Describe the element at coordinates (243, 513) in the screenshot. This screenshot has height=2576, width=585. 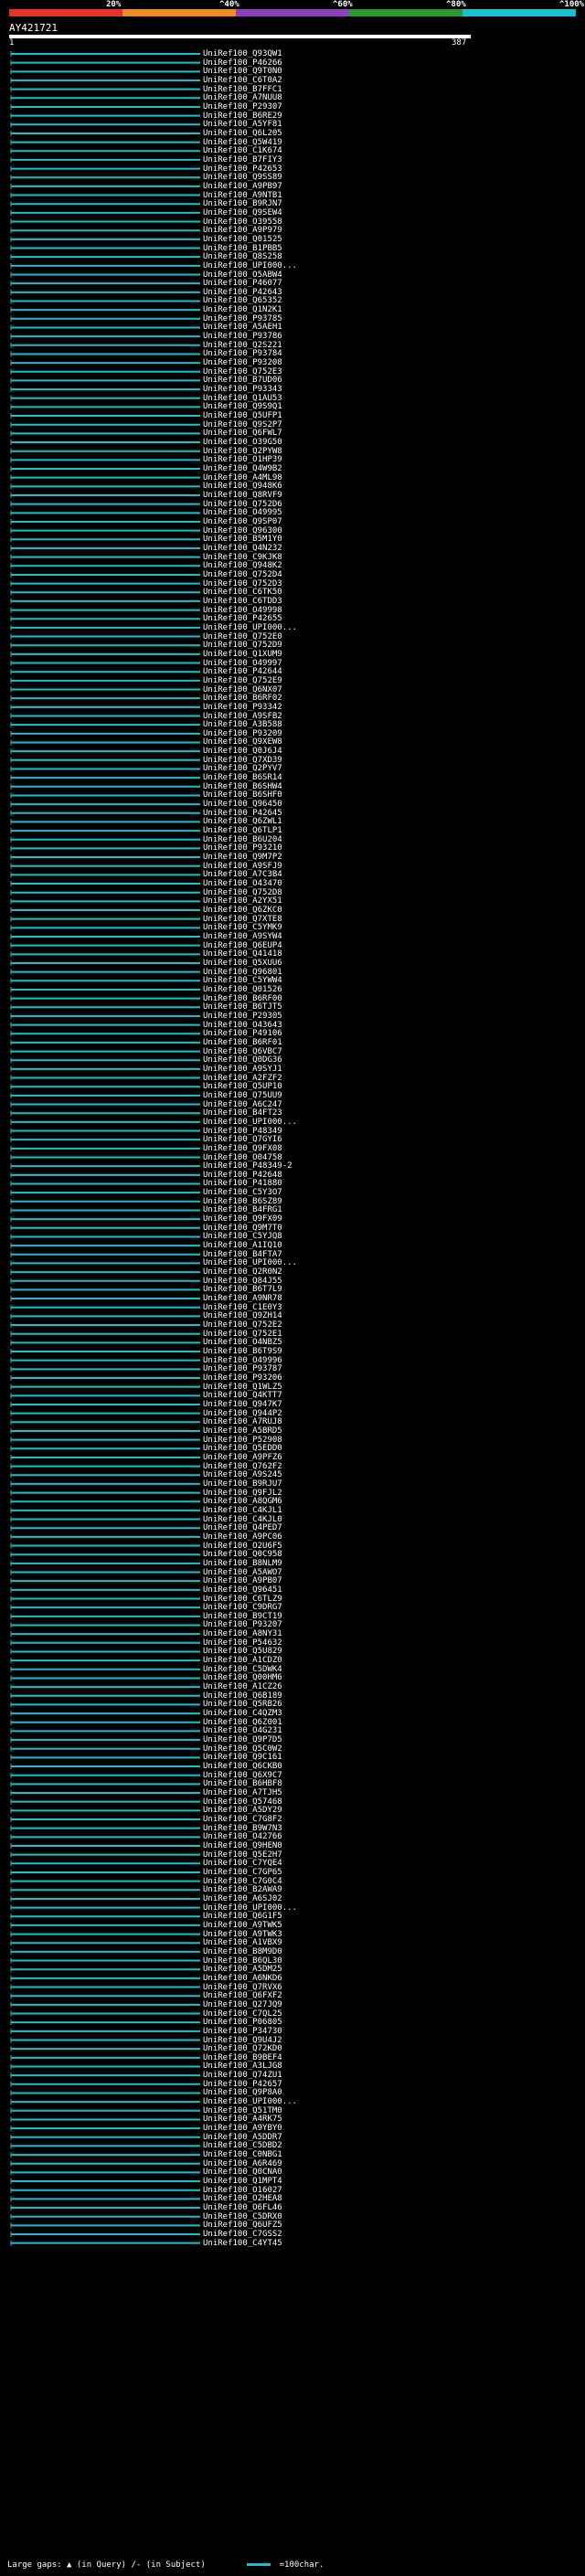
I see `hit-label: UniRef100_O49995` at that location.